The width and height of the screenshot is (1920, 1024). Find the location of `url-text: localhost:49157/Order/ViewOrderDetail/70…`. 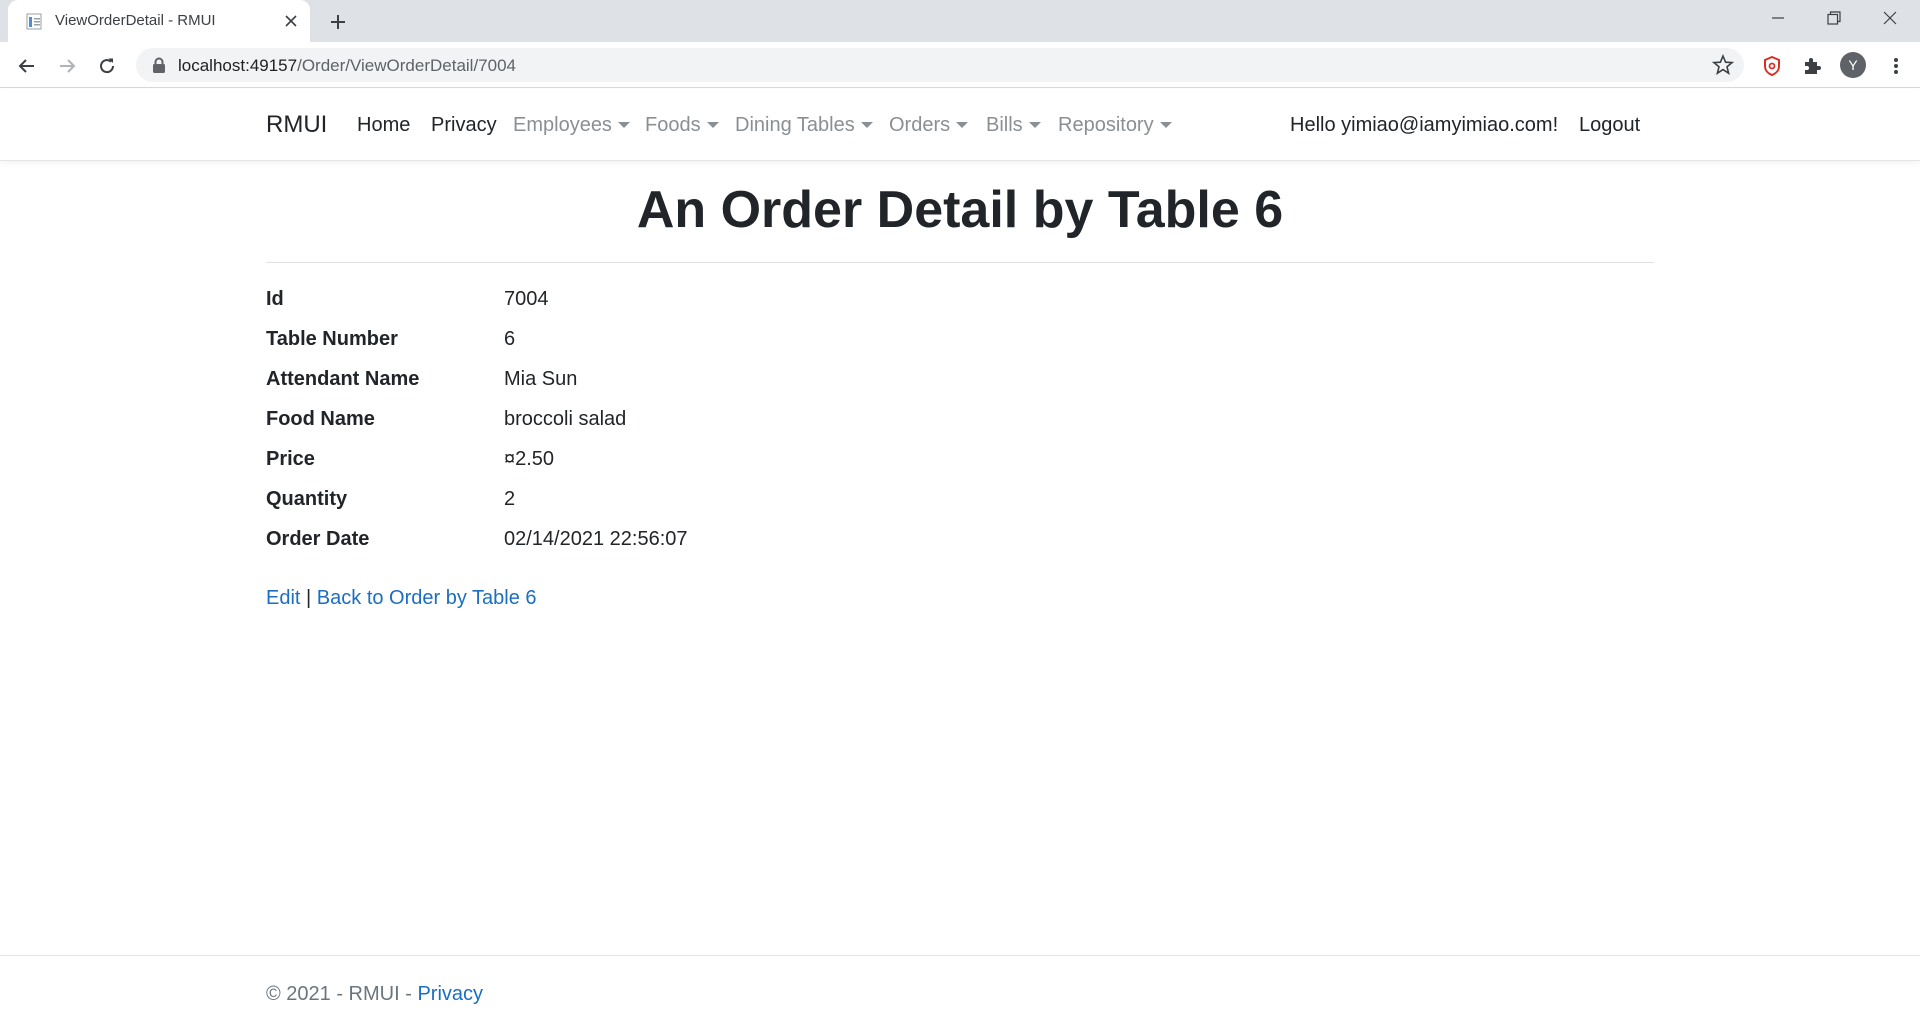

url-text: localhost:49157/Order/ViewOrderDetail/70… is located at coordinates (347, 66).